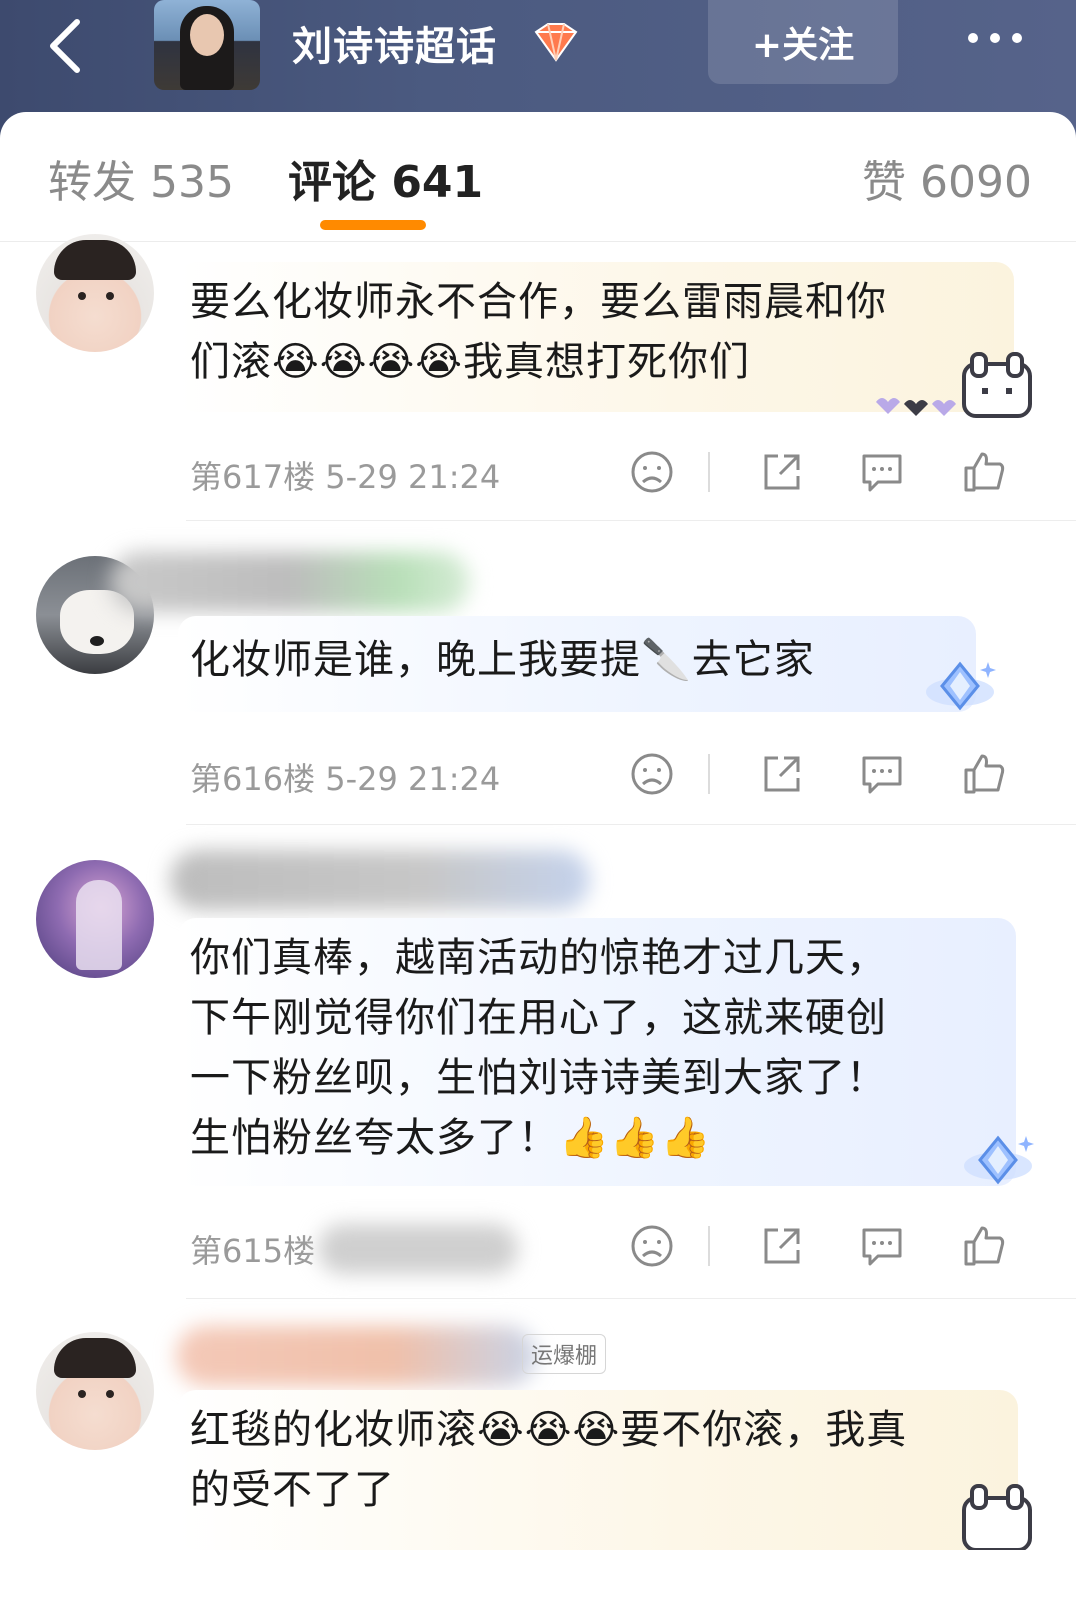 The height and width of the screenshot is (1607, 1076). I want to click on tab-bar: 转发 535 评论 641 赞 6090, so click(538, 177).